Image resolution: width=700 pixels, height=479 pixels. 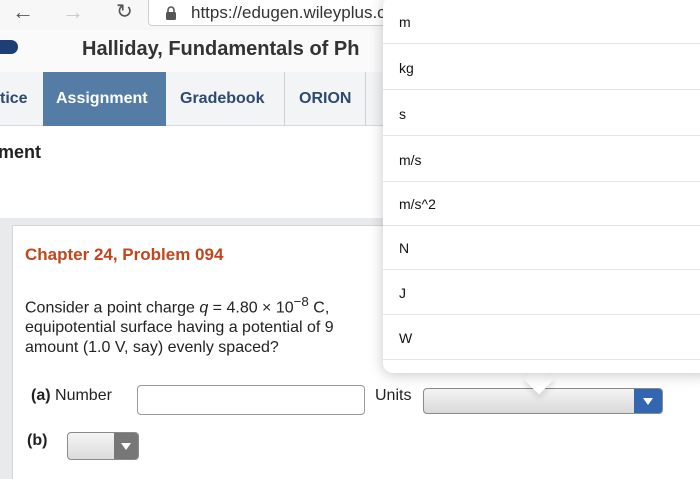 What do you see at coordinates (541, 68) in the screenshot?
I see `unit-option-kg: kg` at bounding box center [541, 68].